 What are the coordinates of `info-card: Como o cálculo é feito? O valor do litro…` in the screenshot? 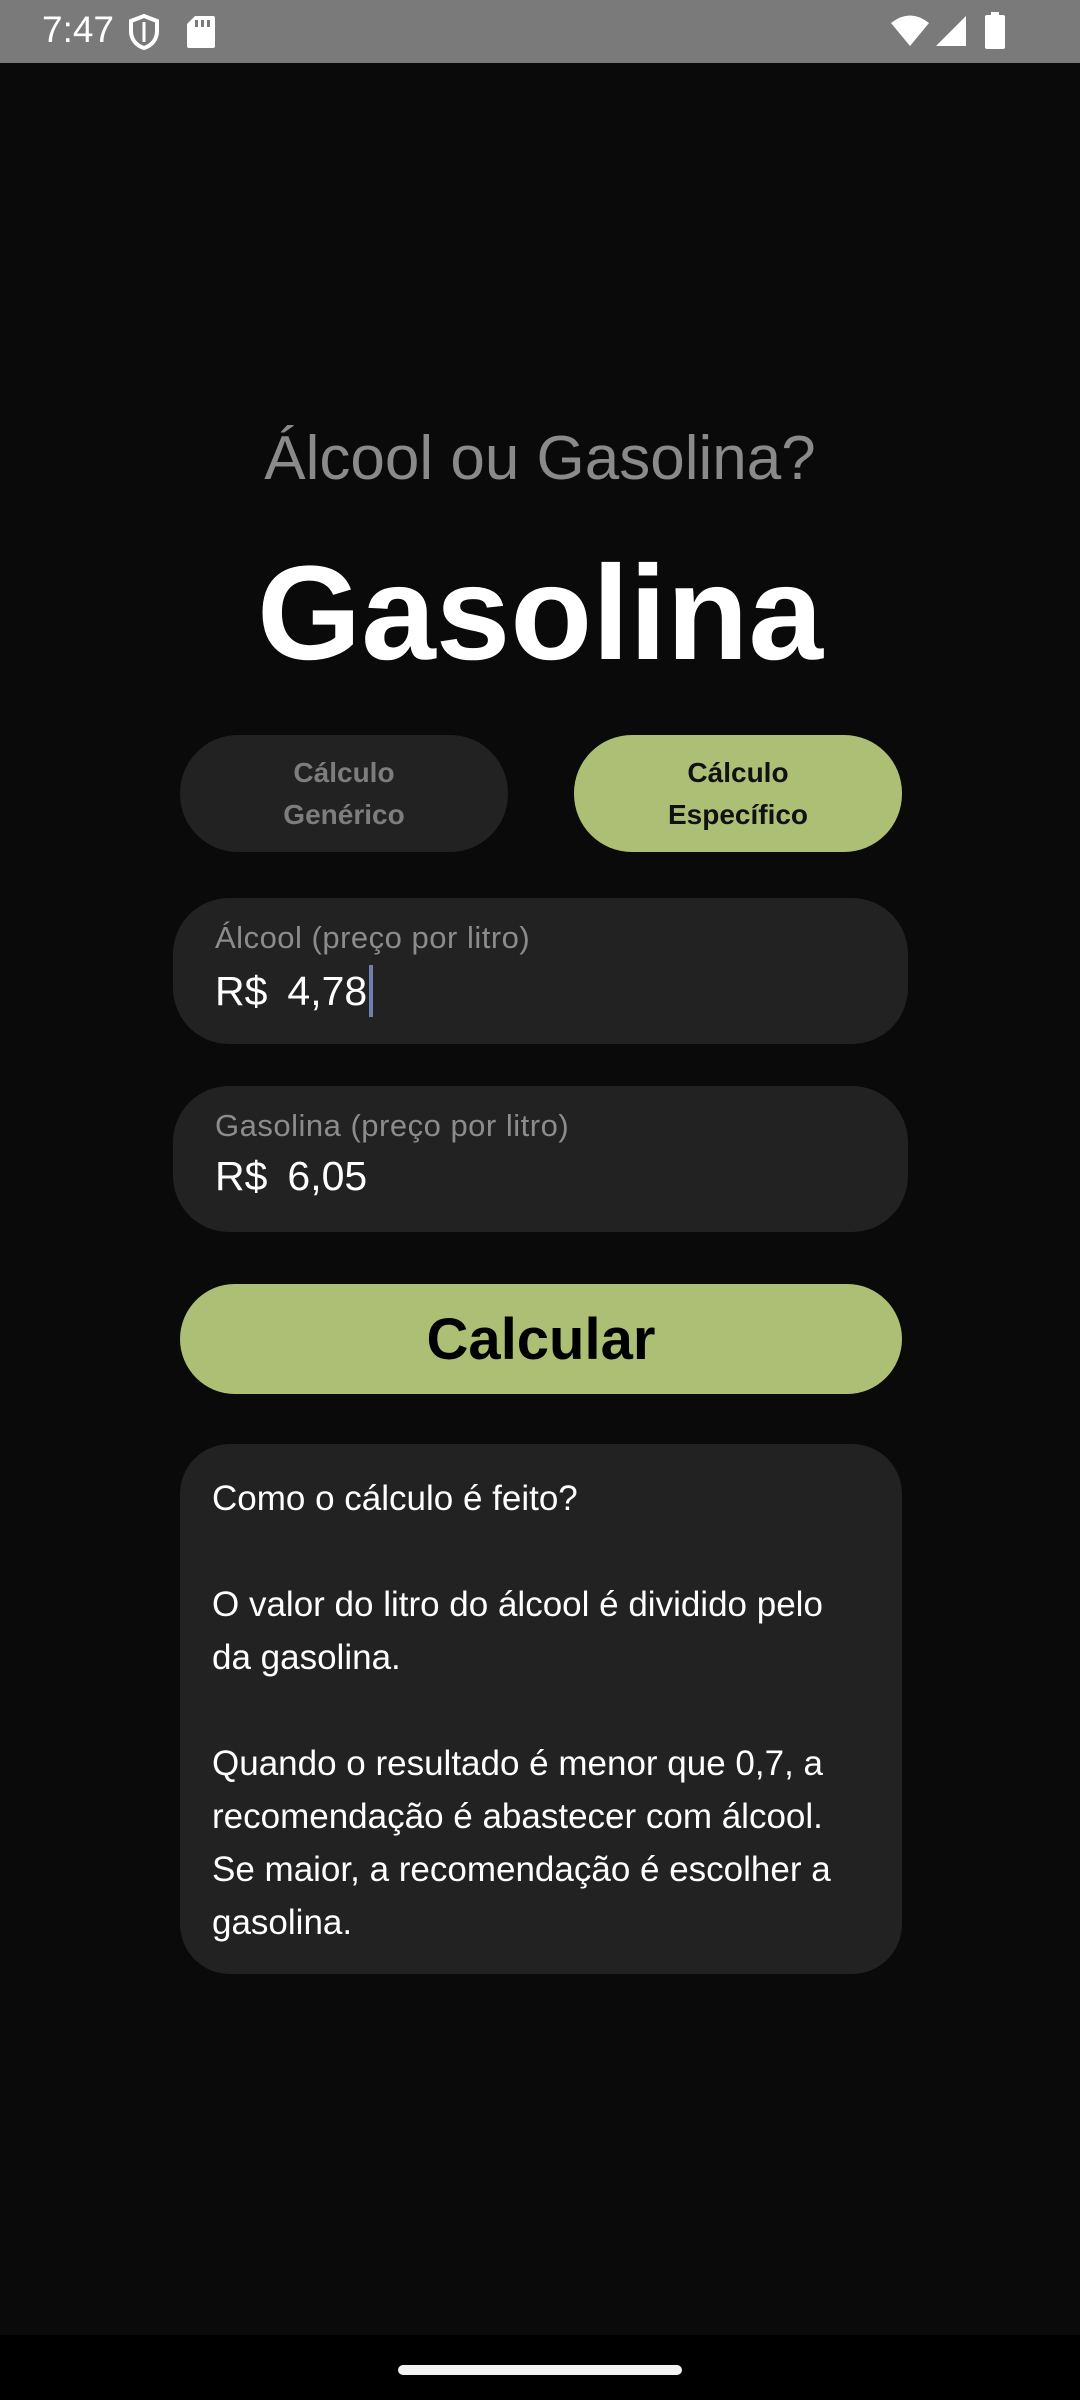 It's located at (541, 1709).